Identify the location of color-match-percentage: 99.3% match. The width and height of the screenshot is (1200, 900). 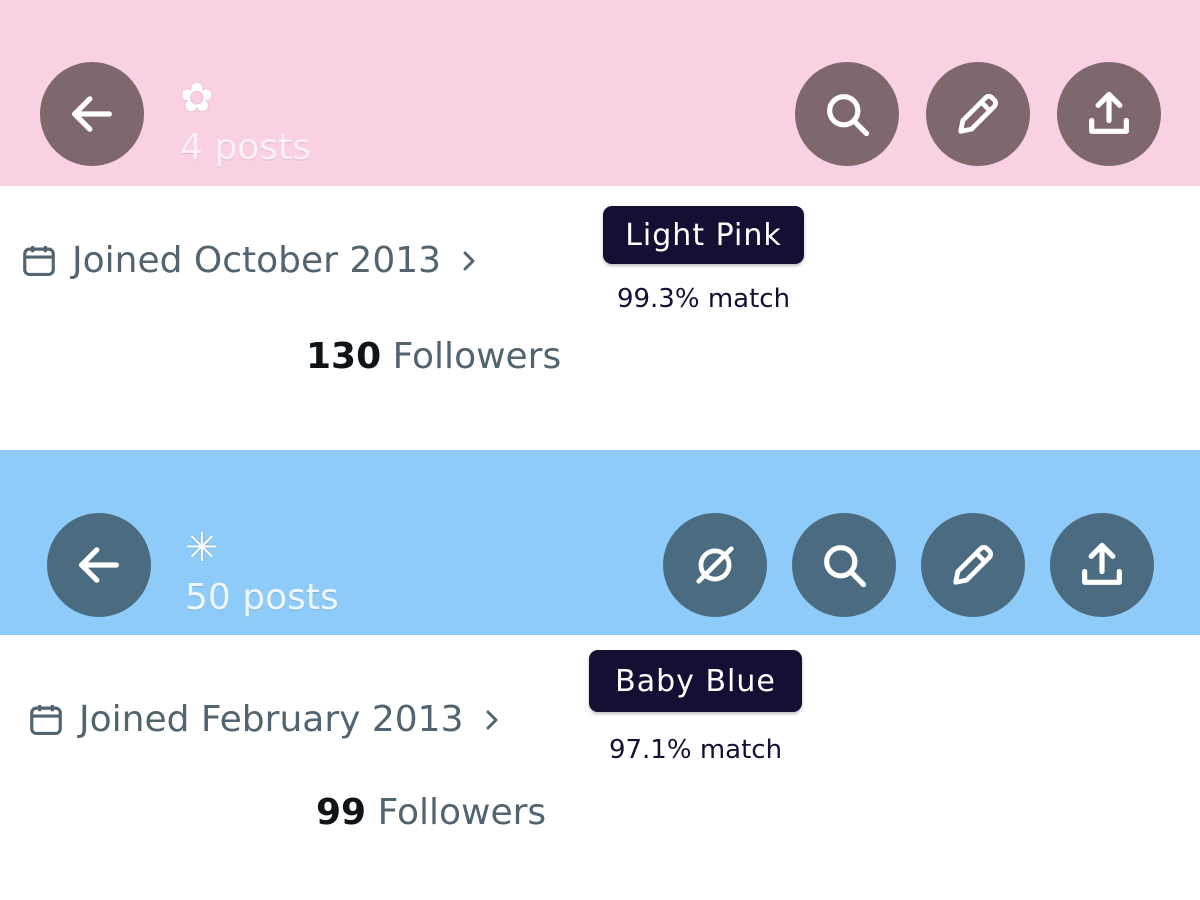
(703, 299).